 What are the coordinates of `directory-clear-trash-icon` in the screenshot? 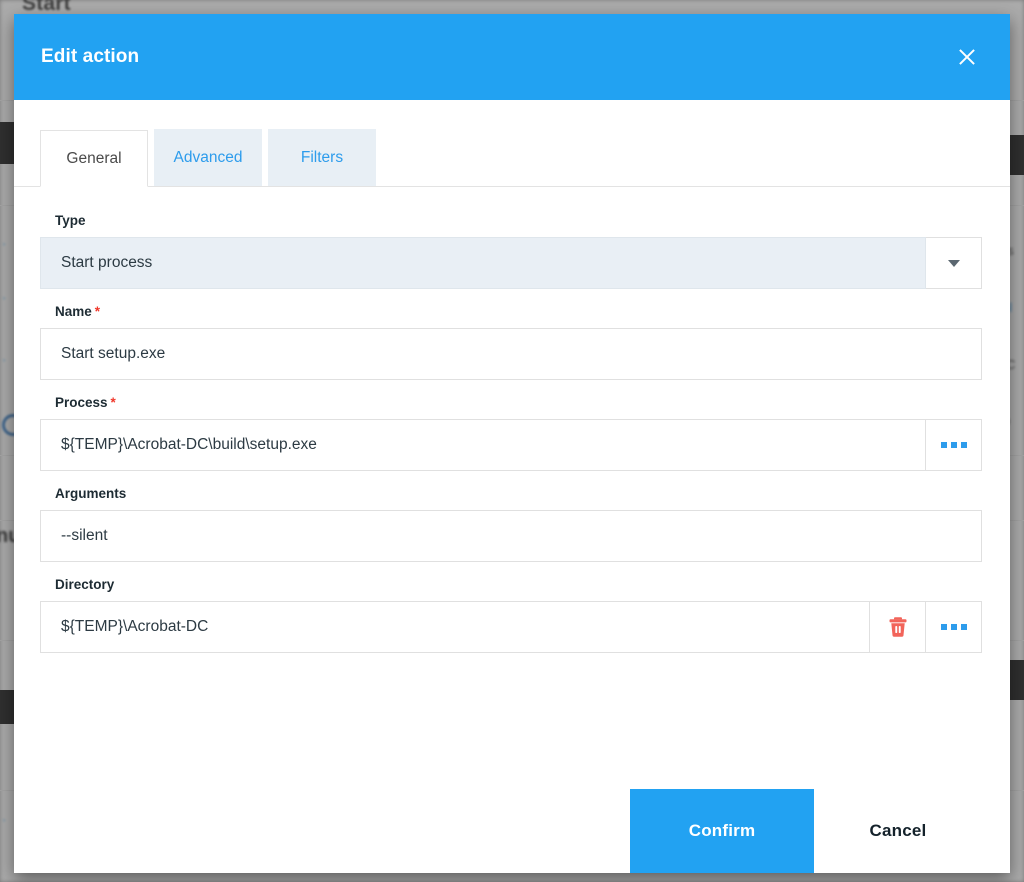 It's located at (898, 627).